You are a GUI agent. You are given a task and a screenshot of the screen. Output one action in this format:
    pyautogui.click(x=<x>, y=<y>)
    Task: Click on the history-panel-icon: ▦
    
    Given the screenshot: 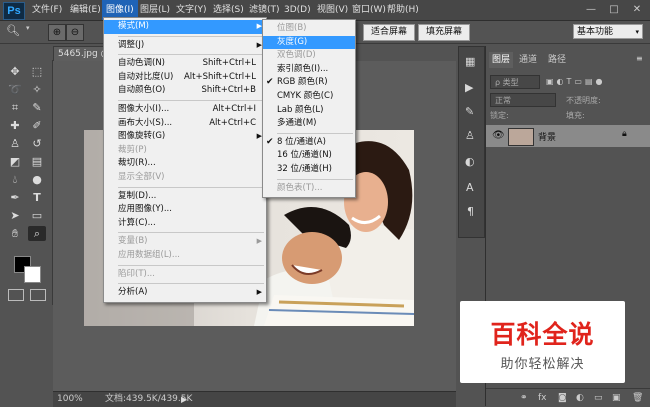 What is the action you would take?
    pyautogui.click(x=470, y=61)
    